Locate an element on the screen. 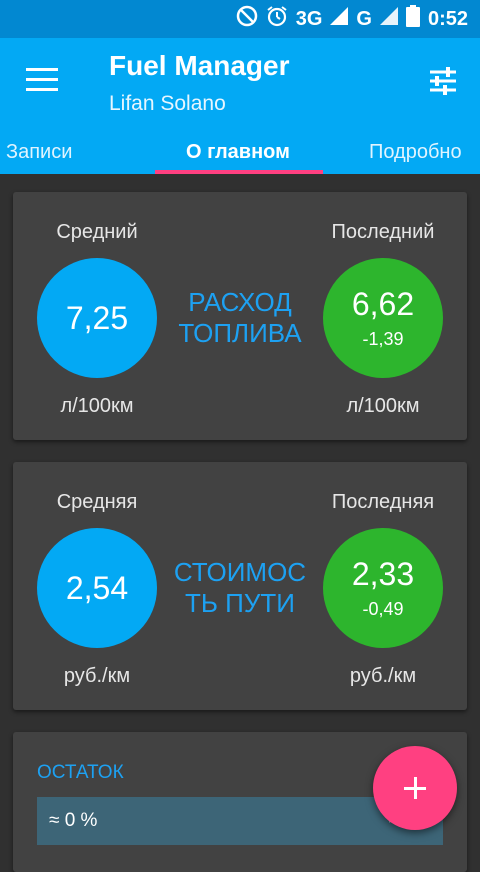 The image size is (480, 872). average-cost-circle: 2,54 is located at coordinates (97, 588).